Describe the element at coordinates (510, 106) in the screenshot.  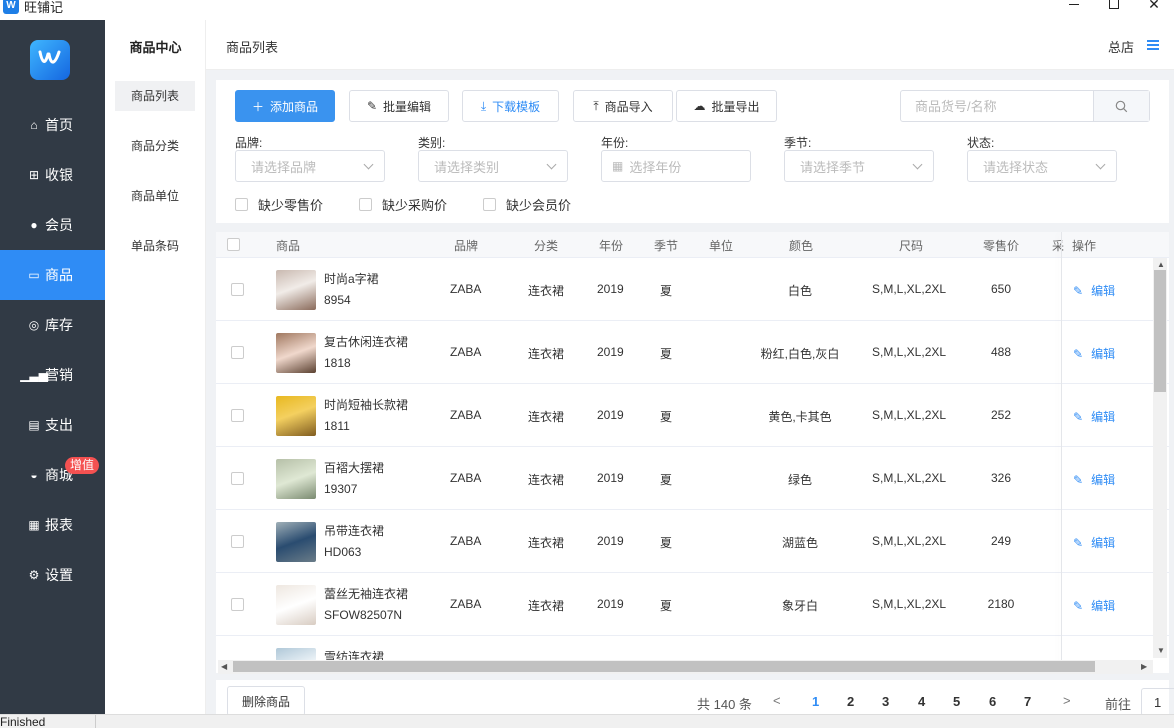
I see `download-template-button: ⤓ 下载模板` at that location.